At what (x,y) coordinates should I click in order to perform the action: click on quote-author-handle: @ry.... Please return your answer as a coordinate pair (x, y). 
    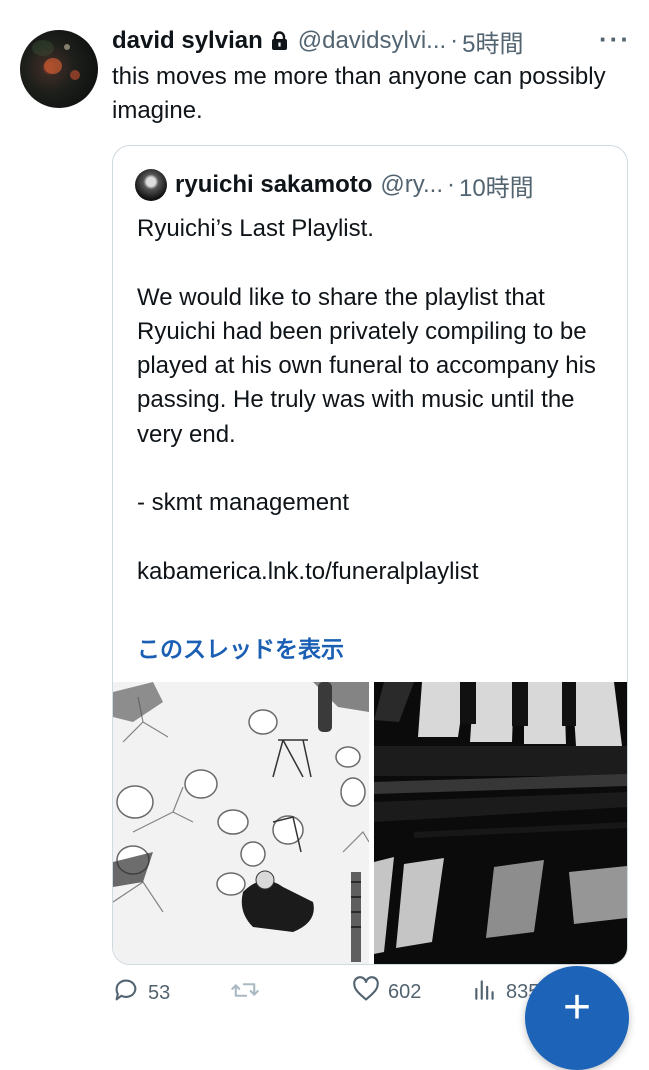
    Looking at the image, I should click on (411, 184).